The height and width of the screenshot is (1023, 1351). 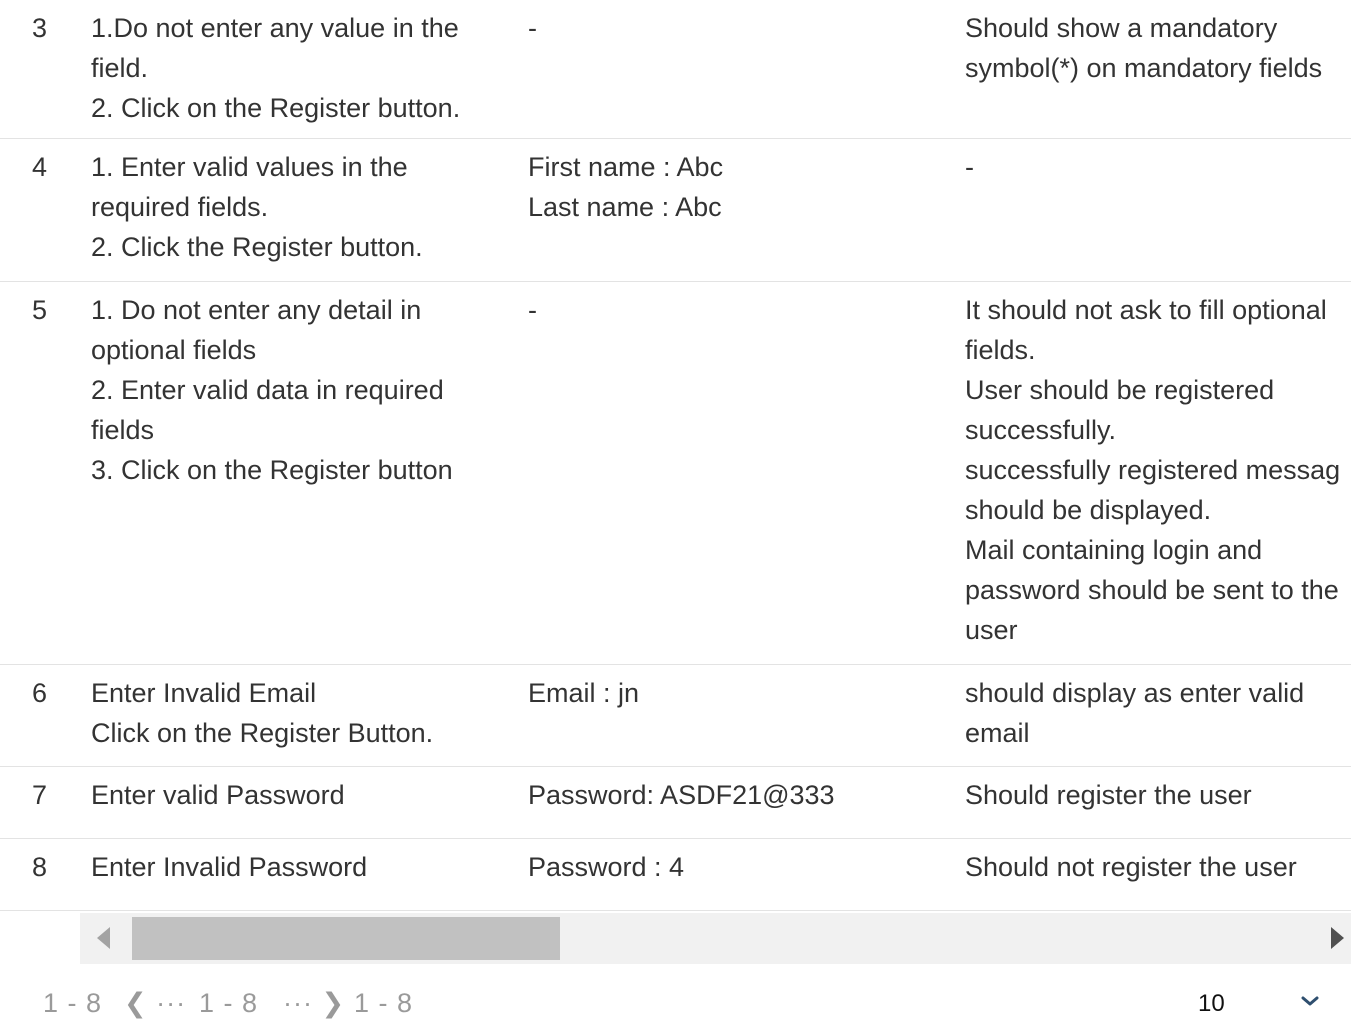 I want to click on page-range-first: 1 - 8, so click(x=72, y=1003).